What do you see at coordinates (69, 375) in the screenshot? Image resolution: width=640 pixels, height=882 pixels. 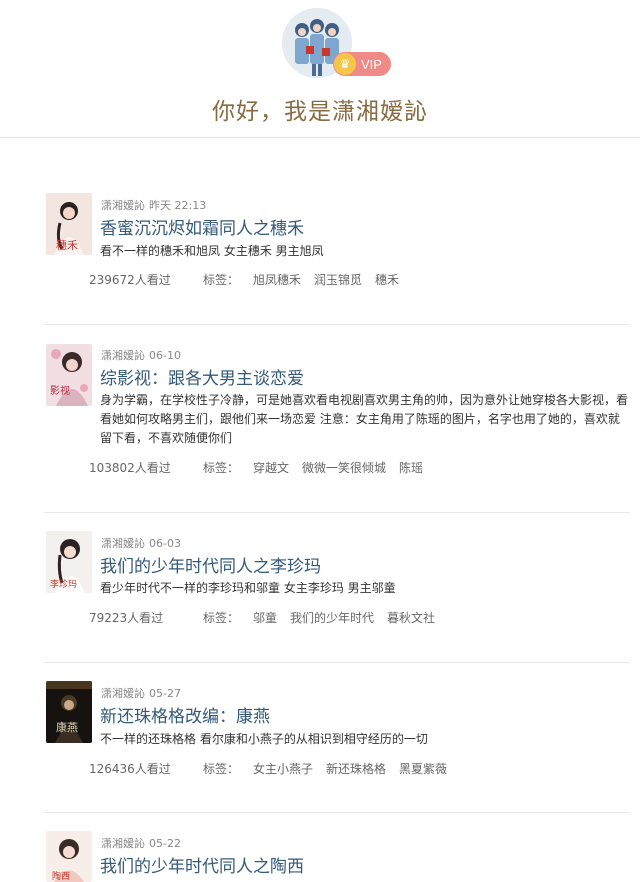 I see `post-cover: 影视` at bounding box center [69, 375].